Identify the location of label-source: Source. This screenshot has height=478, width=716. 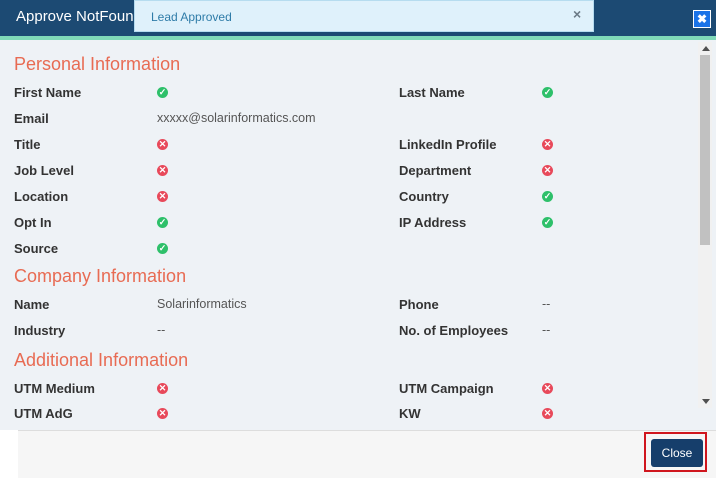
(36, 248).